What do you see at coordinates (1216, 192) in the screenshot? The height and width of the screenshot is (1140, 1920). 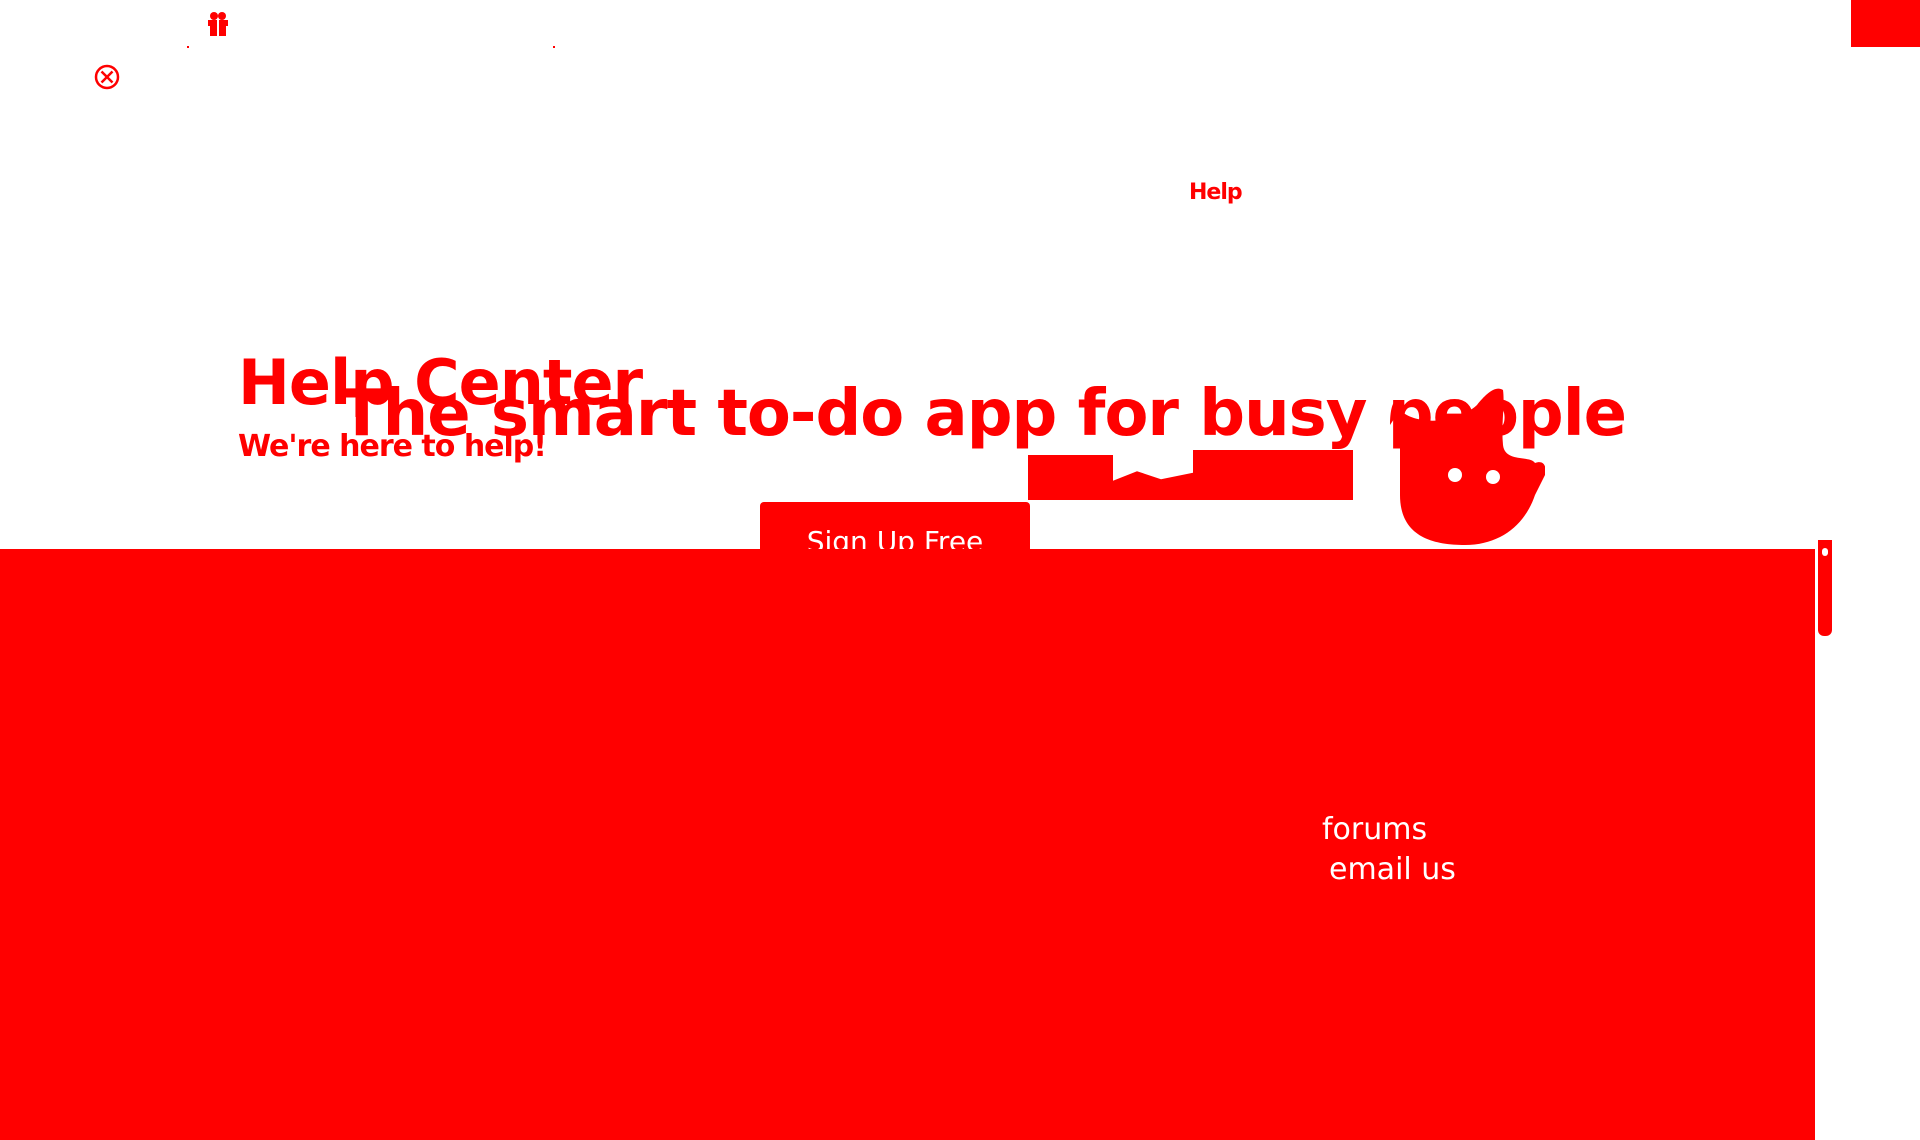 I see `nav-help-link: Help` at bounding box center [1216, 192].